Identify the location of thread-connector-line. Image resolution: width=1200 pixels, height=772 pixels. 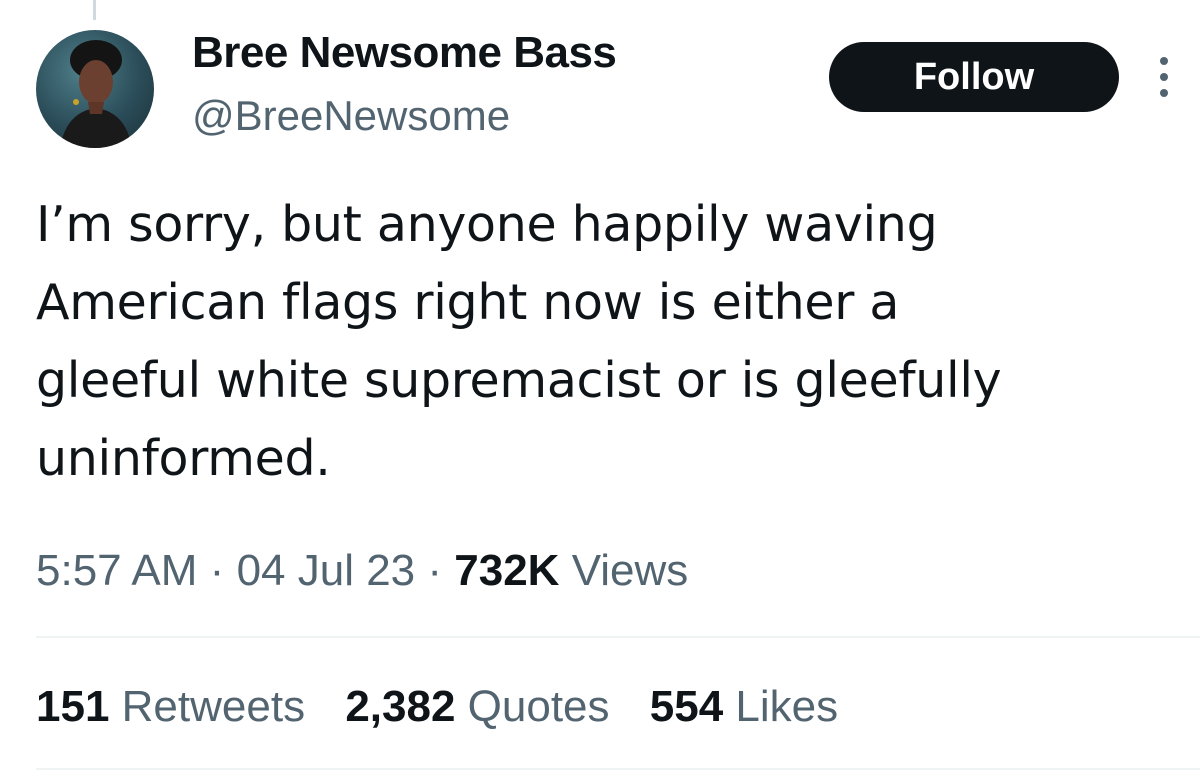
(94, 10).